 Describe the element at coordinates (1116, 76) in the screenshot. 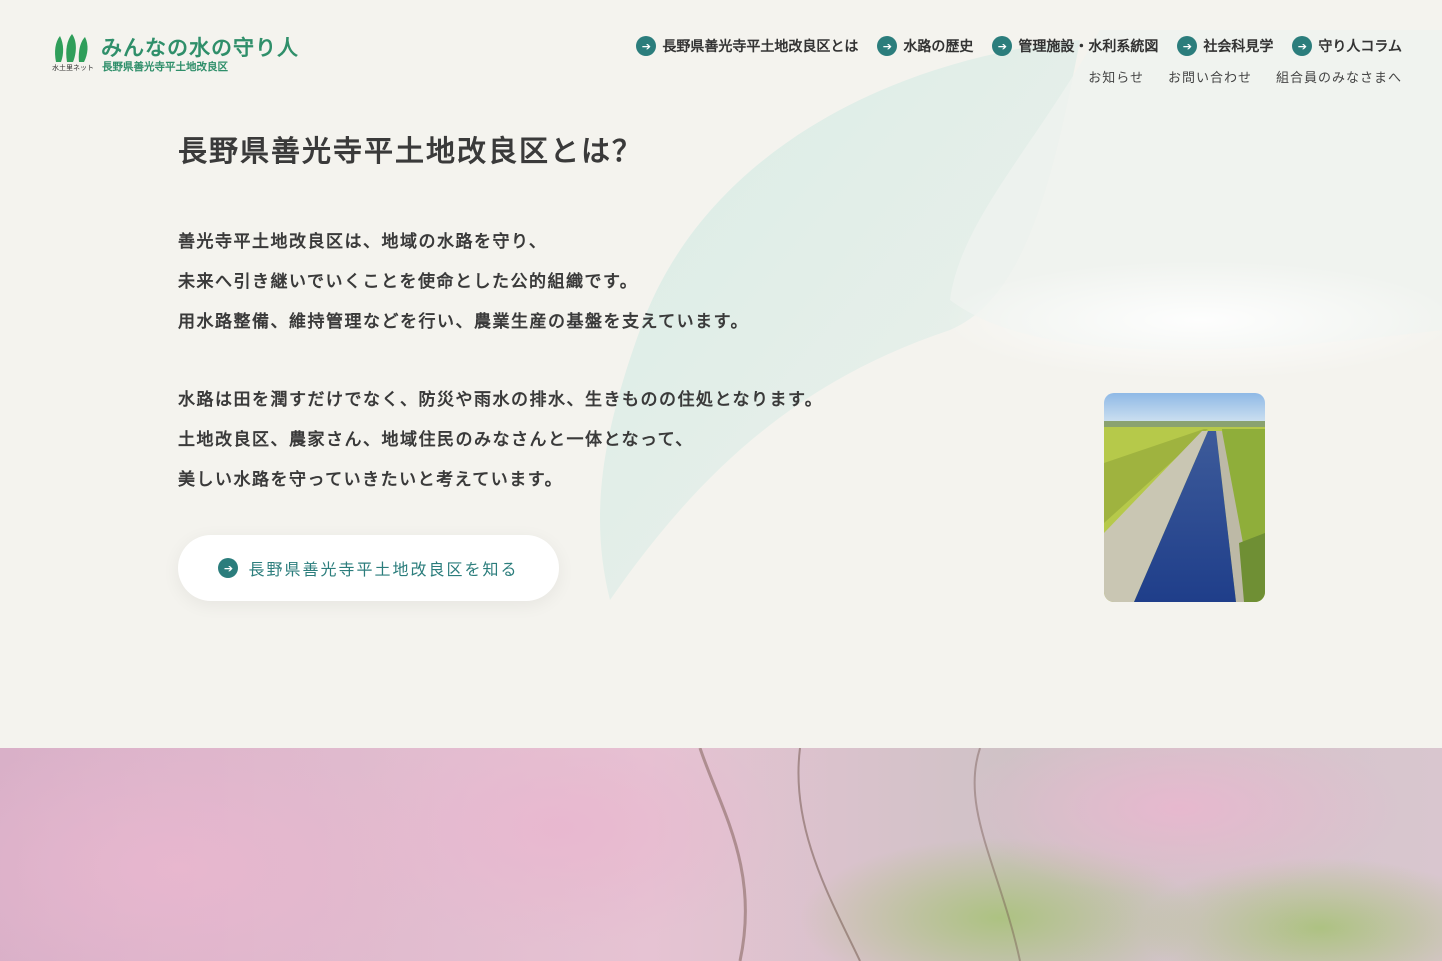

I see `nav-news-link: お知らせ` at that location.